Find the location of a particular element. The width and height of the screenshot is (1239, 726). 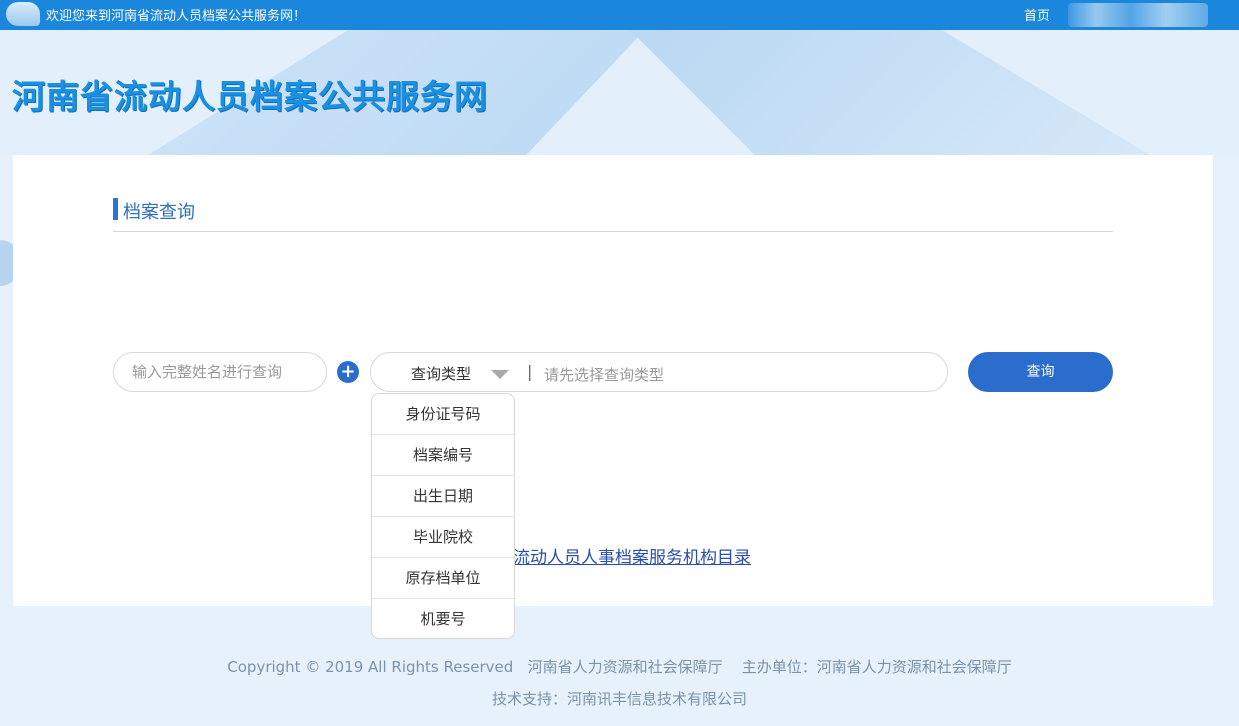

query-type-dropdown: 身份证号码 档案编号 出生日期 毕业院校 原存档单位 机要号 is located at coordinates (443, 516).